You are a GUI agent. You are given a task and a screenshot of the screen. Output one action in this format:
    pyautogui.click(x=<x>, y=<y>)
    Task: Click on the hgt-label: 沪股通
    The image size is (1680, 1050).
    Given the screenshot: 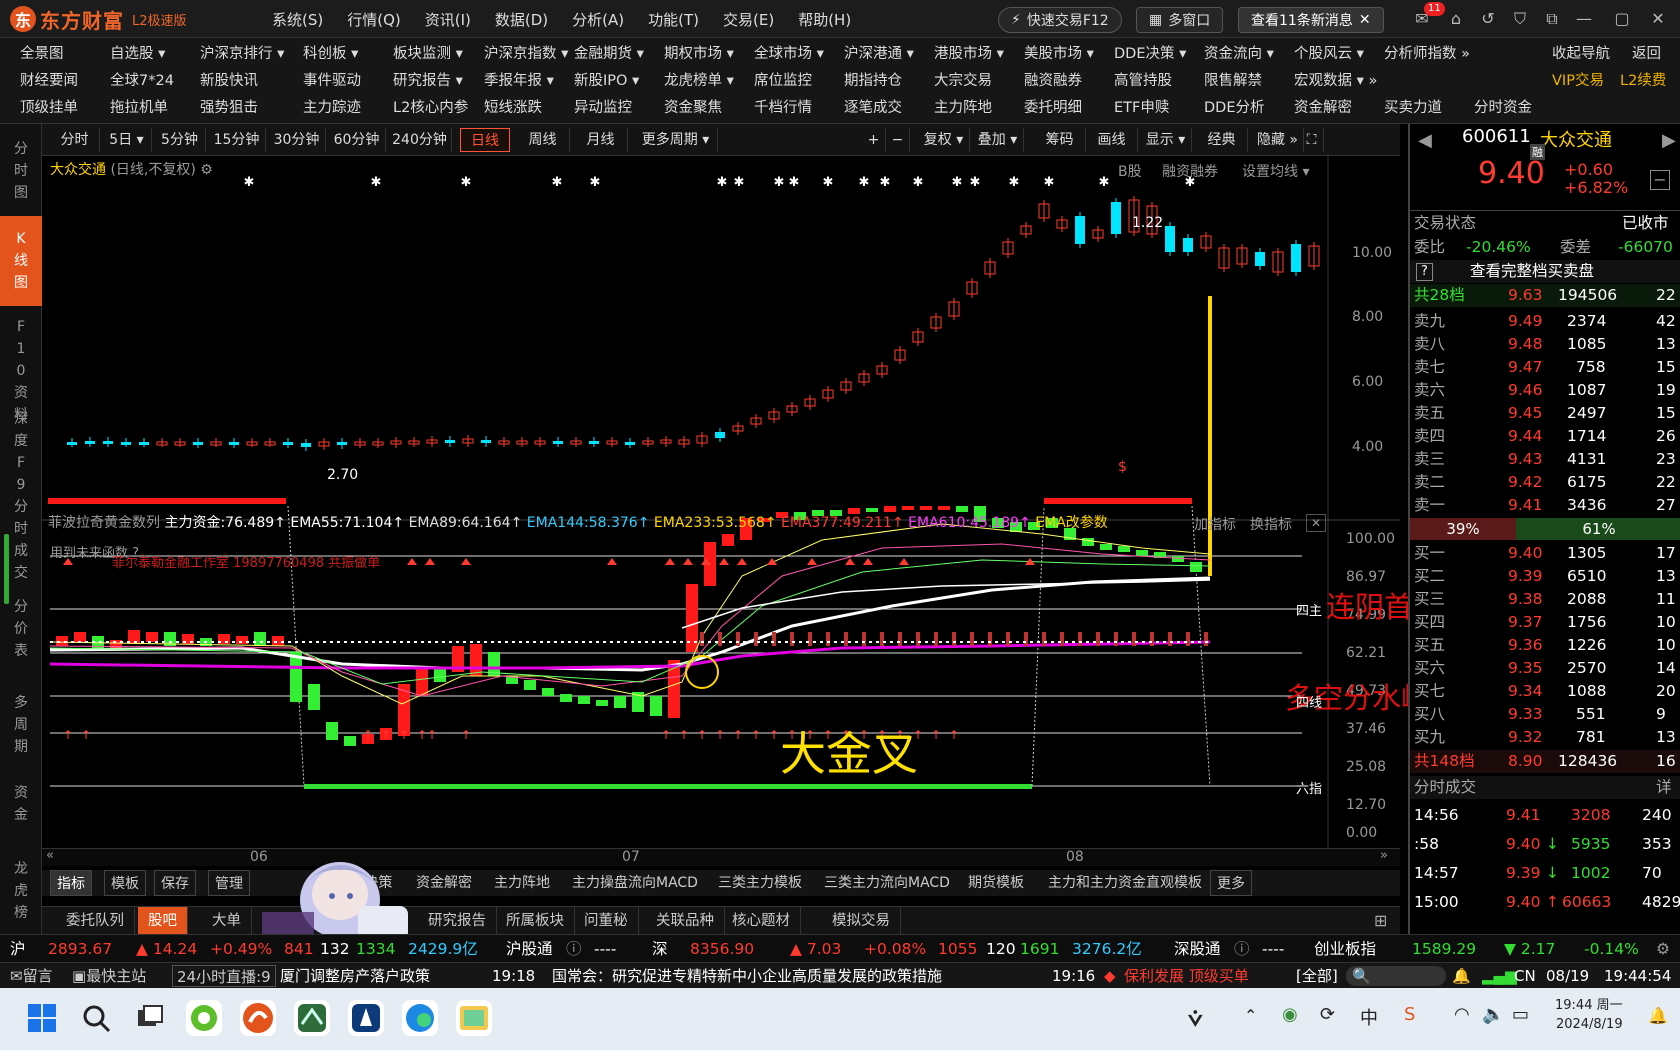 What is the action you would take?
    pyautogui.click(x=529, y=949)
    